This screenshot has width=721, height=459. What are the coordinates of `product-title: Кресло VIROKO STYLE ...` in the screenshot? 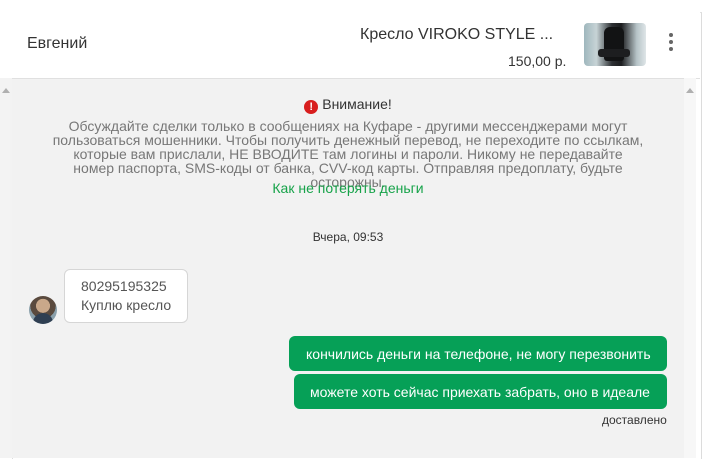 It's located at (456, 35).